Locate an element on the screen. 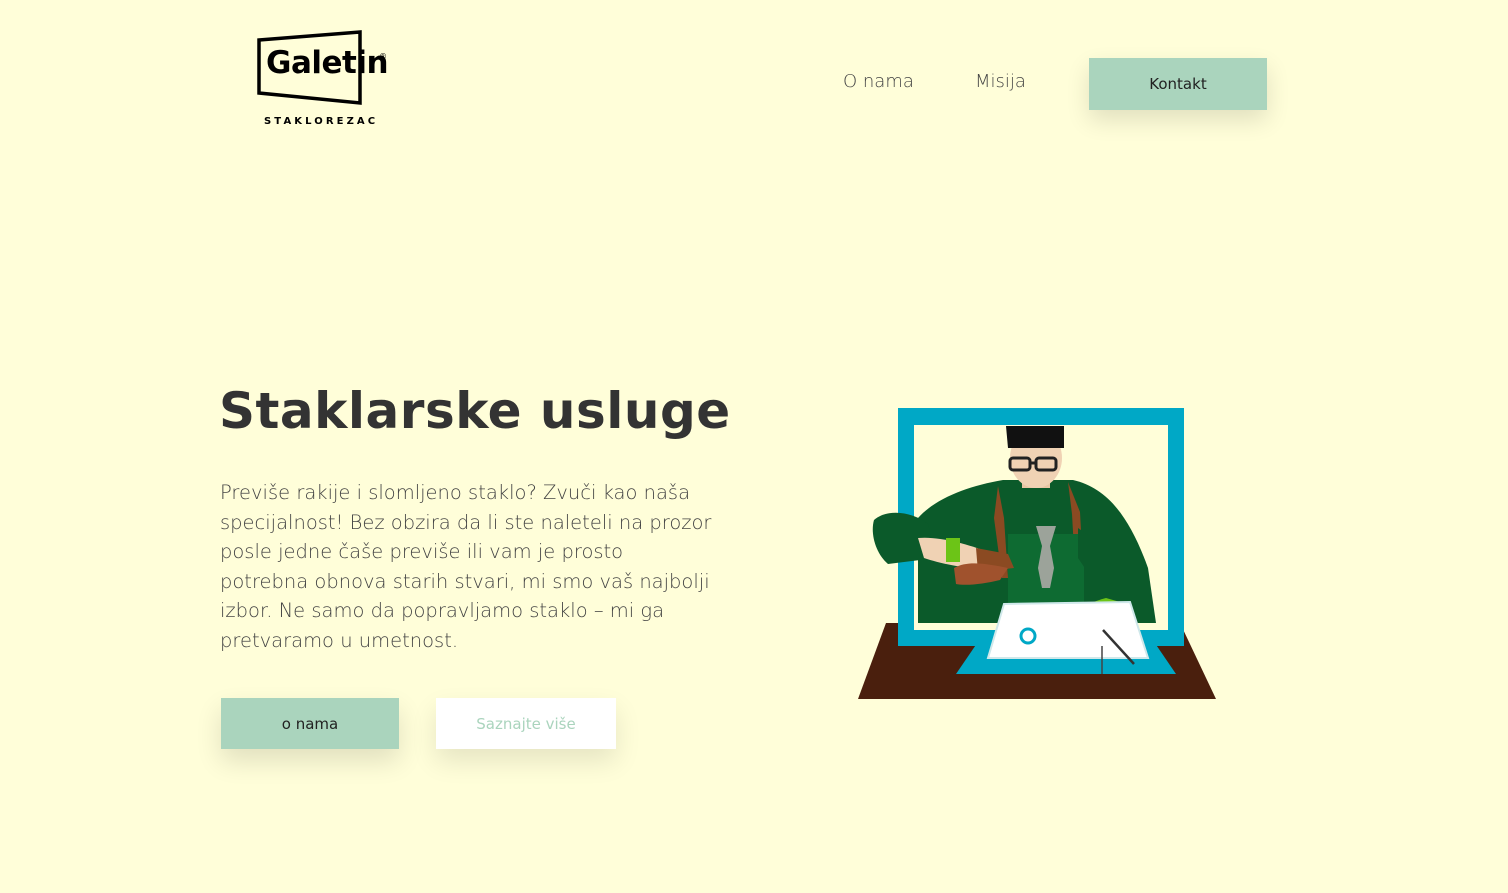 The width and height of the screenshot is (1508, 893). glazier-illustration is located at coordinates (1037, 553).